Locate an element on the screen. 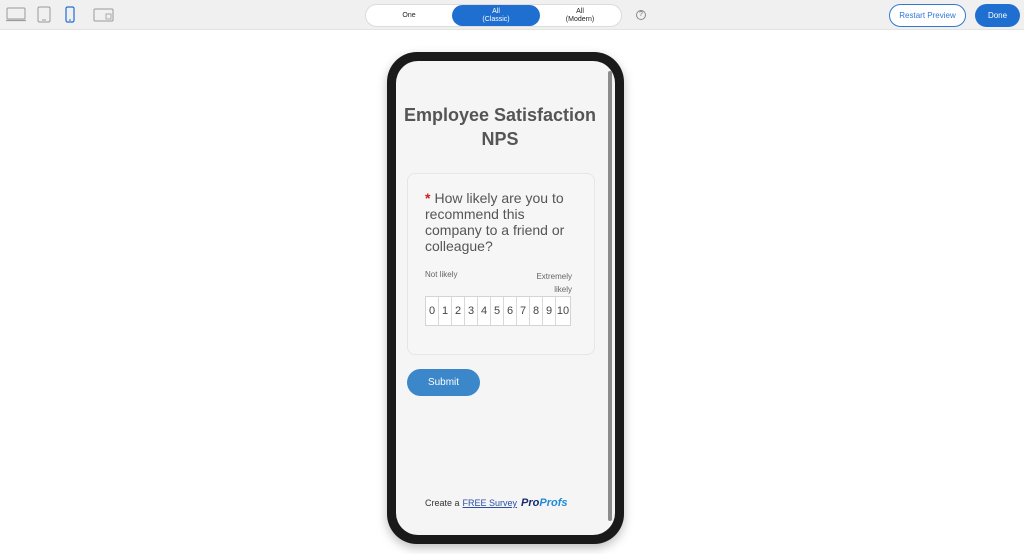  nps-option-3: 3 is located at coordinates (471, 311).